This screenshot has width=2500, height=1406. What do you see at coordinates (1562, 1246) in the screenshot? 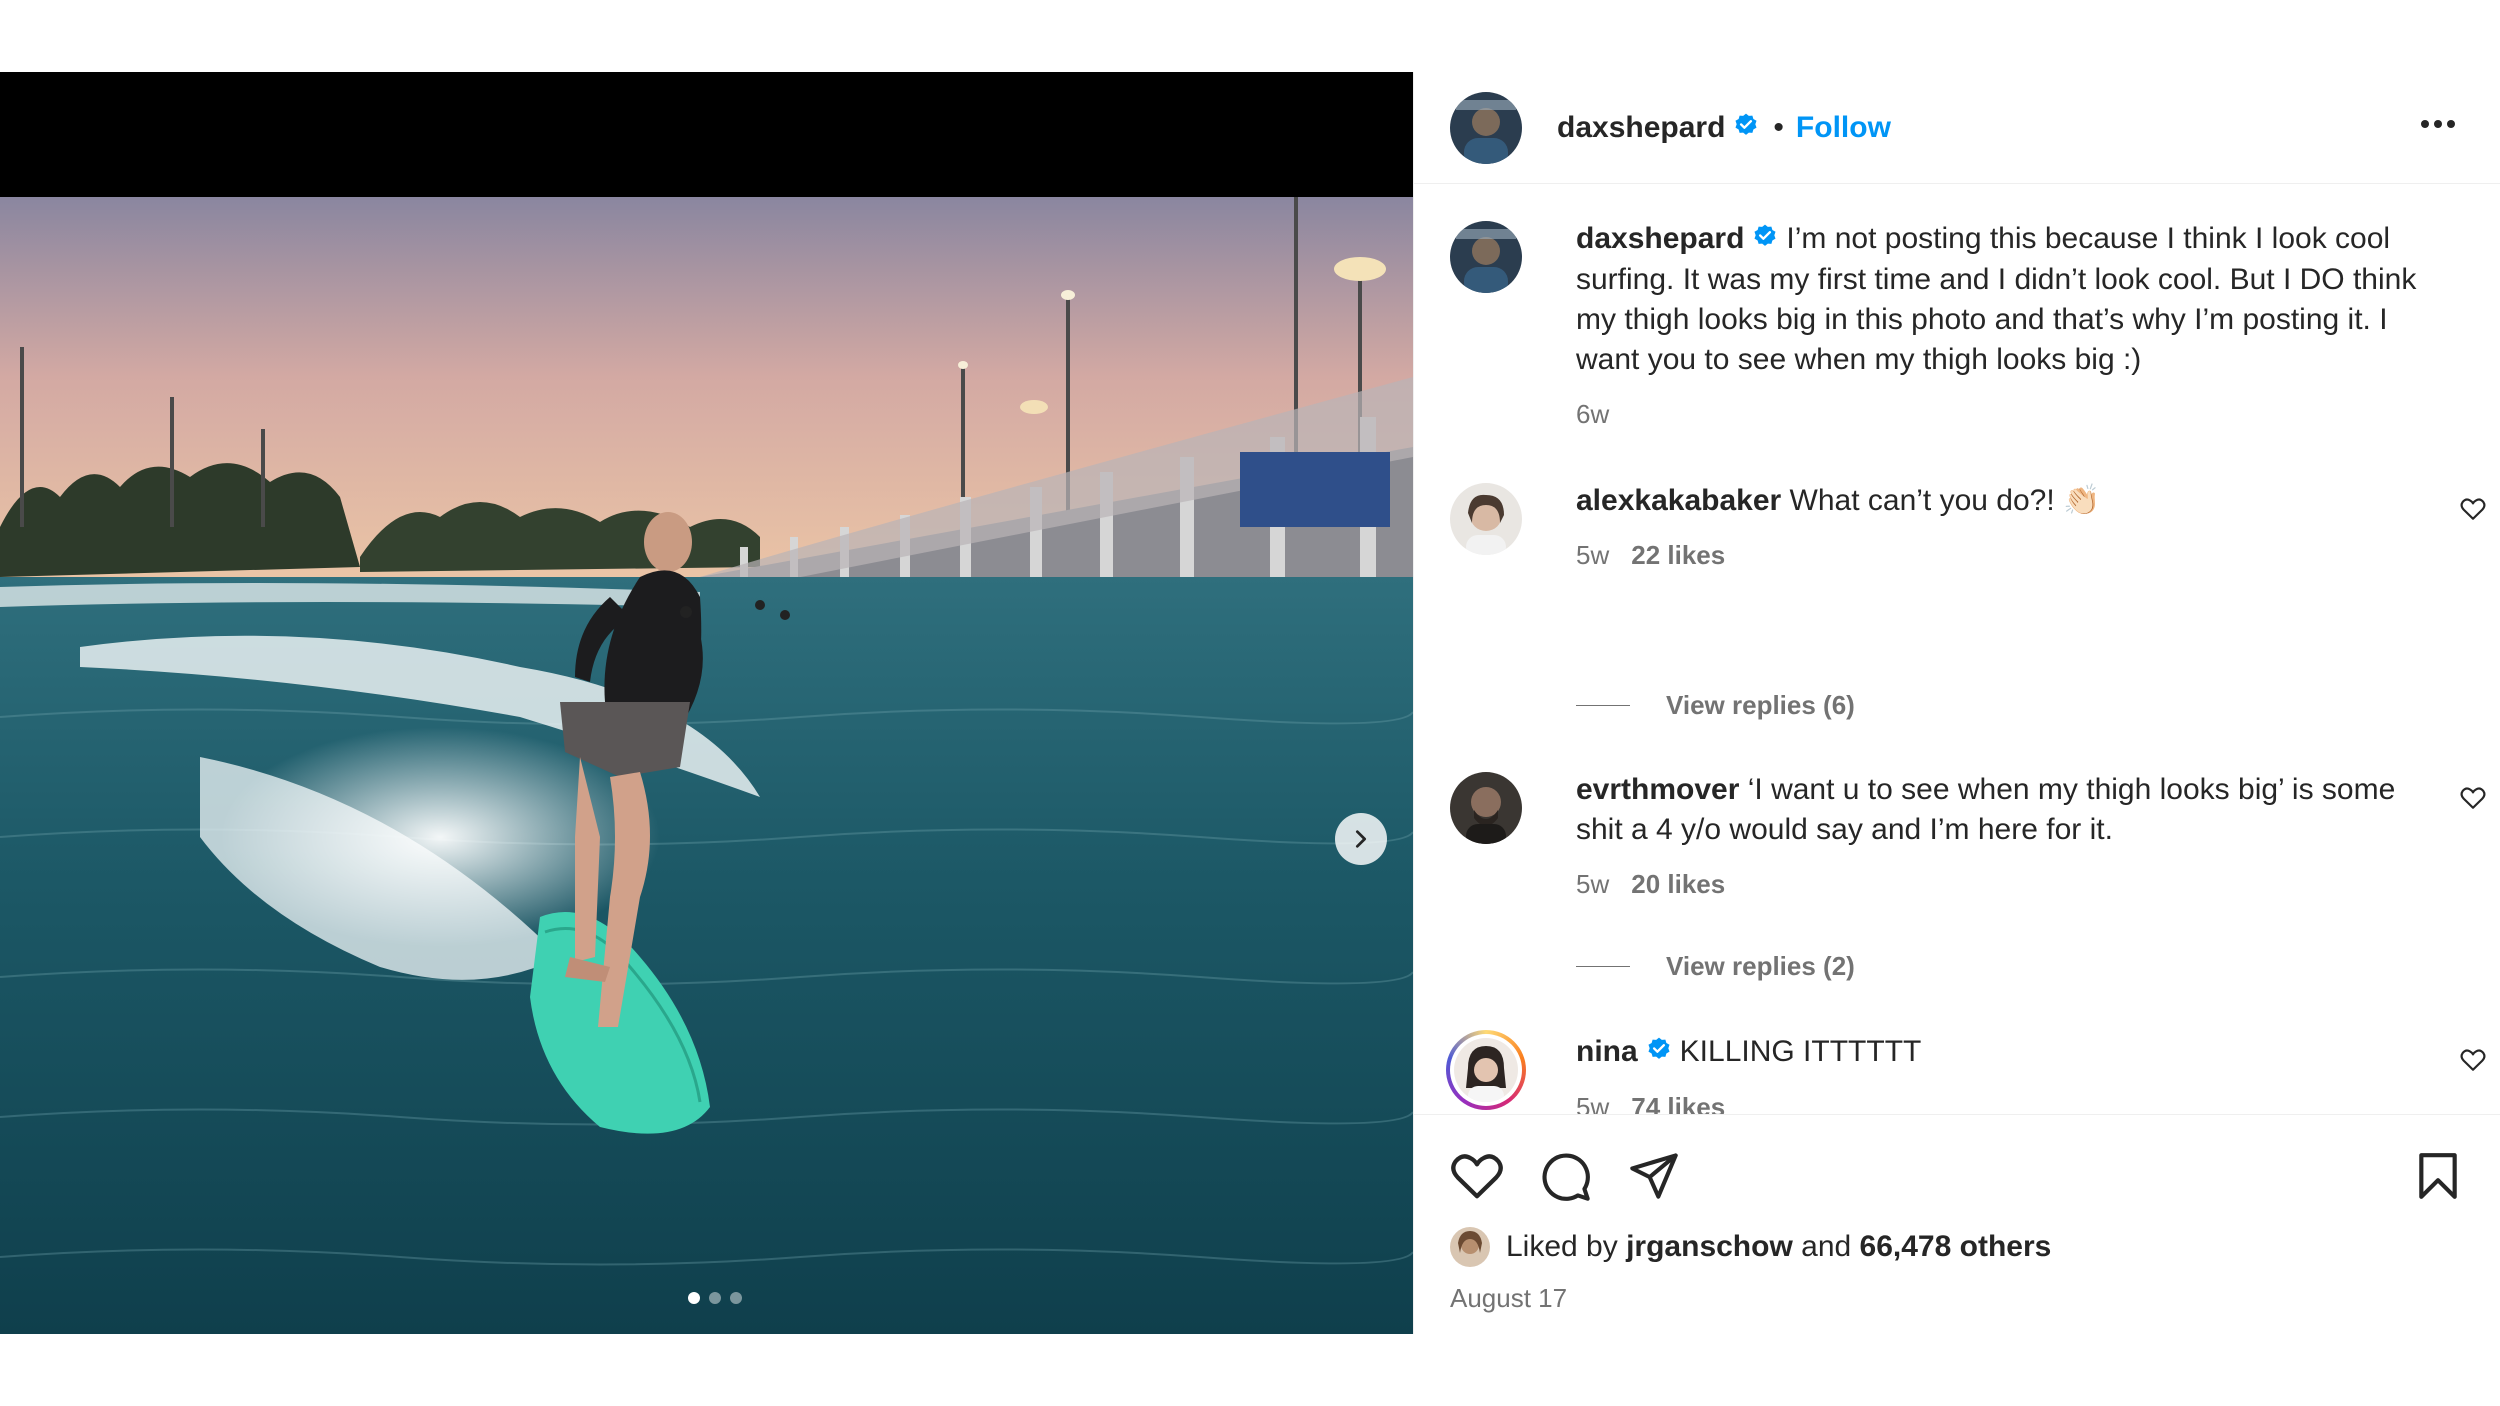
I see `liked-by-prefix: Liked by` at bounding box center [1562, 1246].